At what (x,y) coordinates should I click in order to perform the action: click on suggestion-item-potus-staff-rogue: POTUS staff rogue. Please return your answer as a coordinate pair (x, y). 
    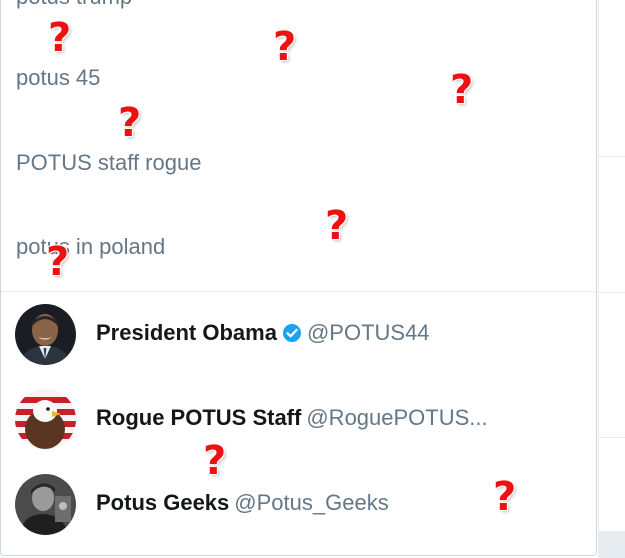
    Looking at the image, I should click on (108, 163).